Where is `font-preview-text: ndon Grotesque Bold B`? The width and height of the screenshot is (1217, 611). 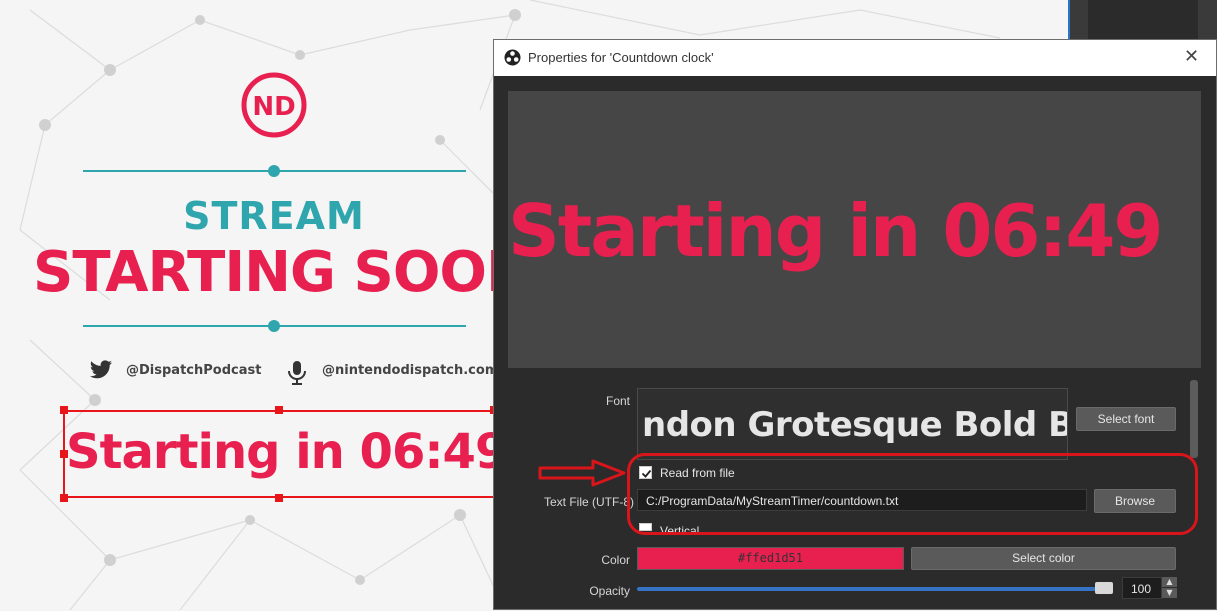
font-preview-text: ndon Grotesque Bold B is located at coordinates (855, 425).